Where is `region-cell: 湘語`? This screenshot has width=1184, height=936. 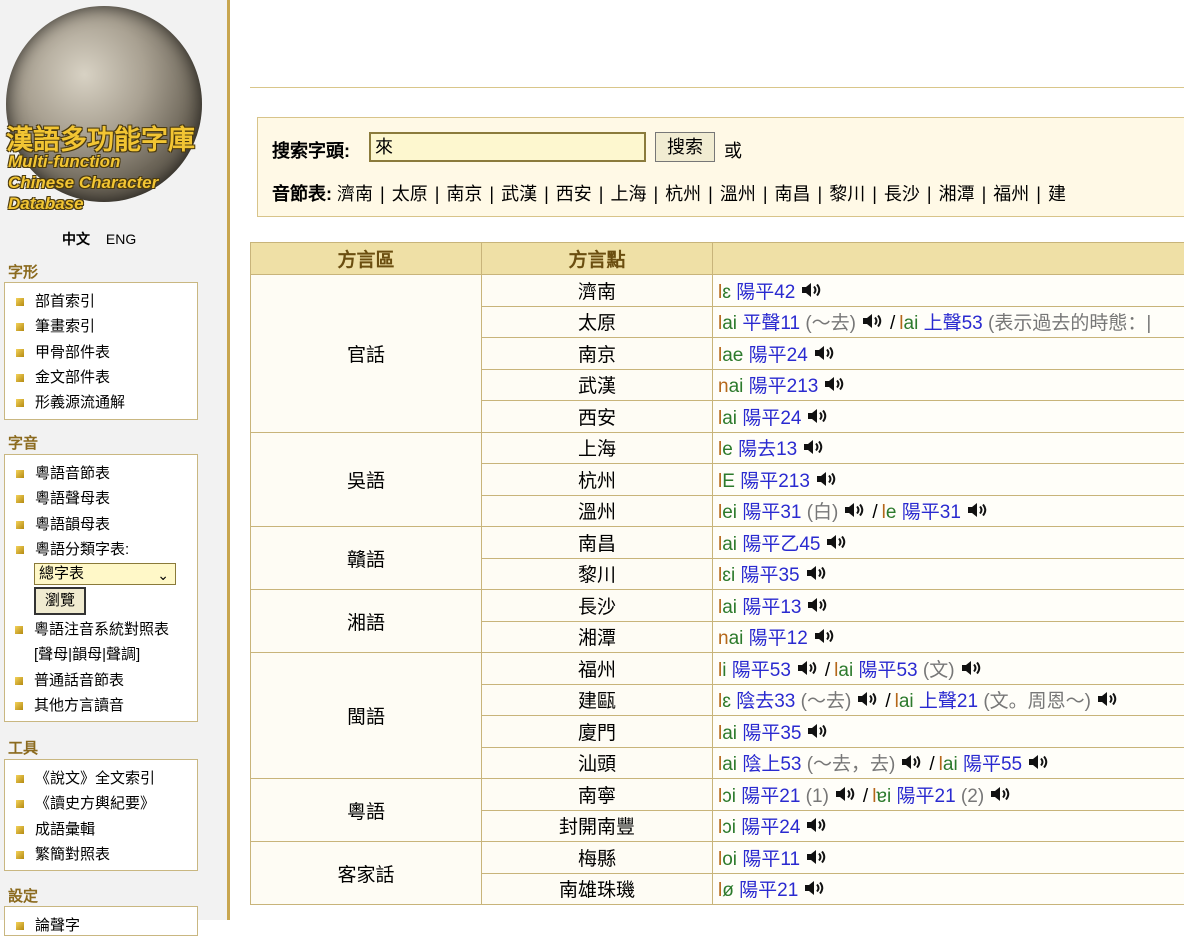 region-cell: 湘語 is located at coordinates (366, 621).